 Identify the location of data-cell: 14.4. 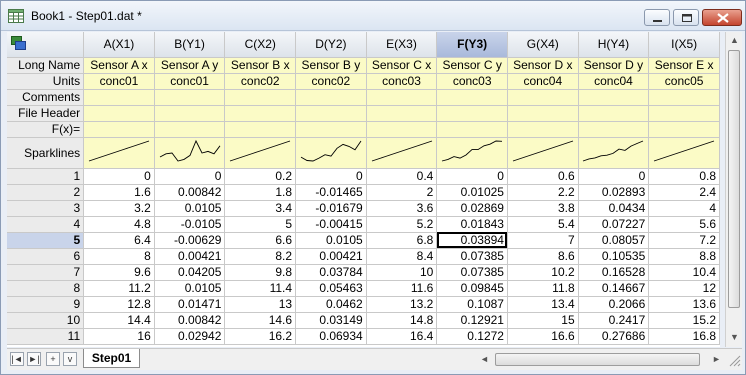
(119, 320).